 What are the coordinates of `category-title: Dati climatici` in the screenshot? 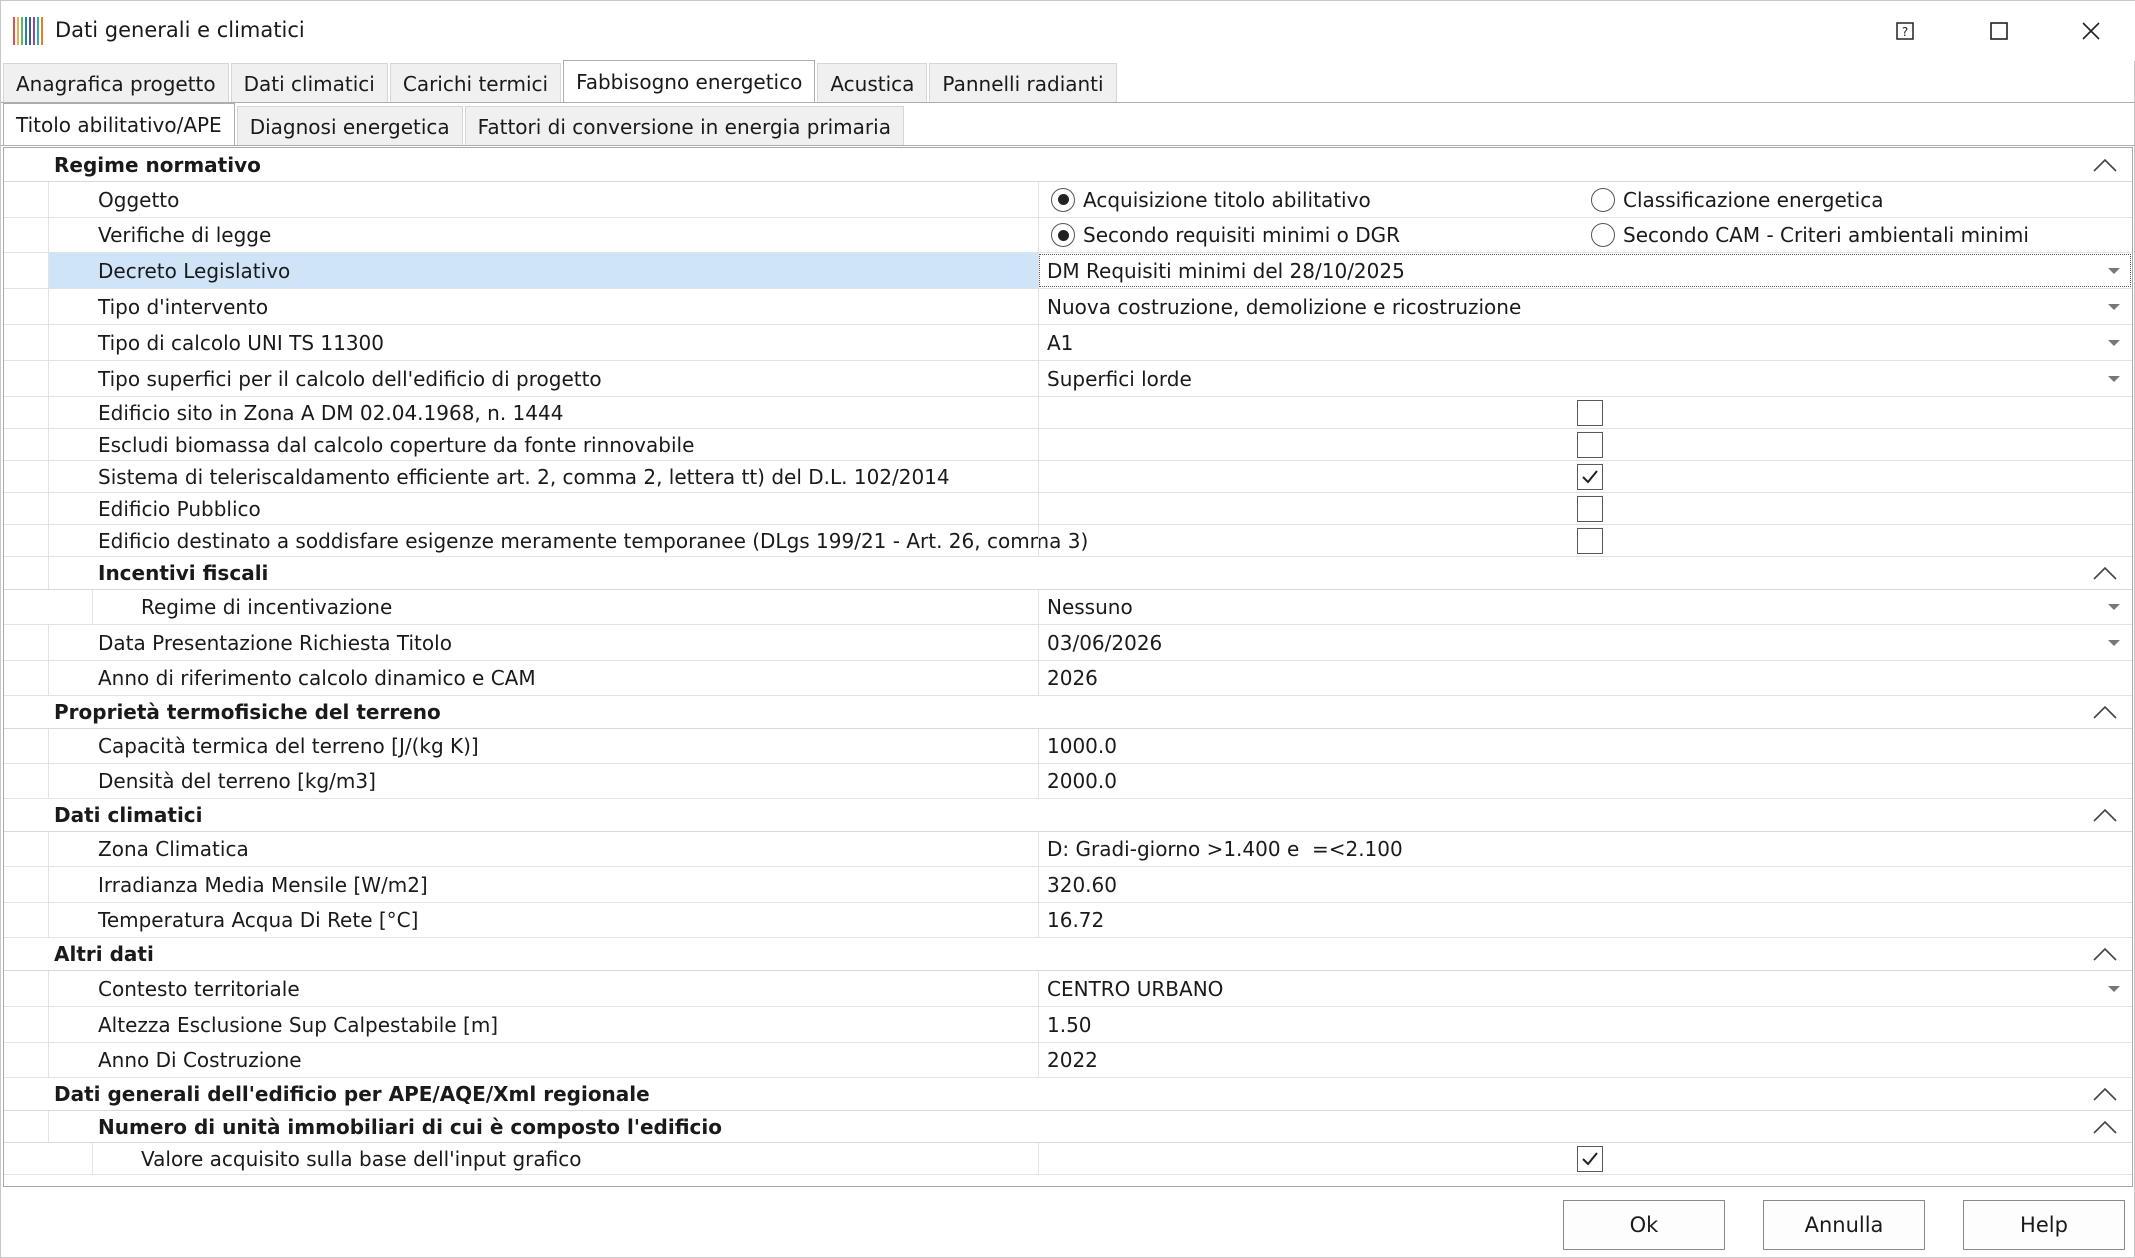 It's located at (128, 815).